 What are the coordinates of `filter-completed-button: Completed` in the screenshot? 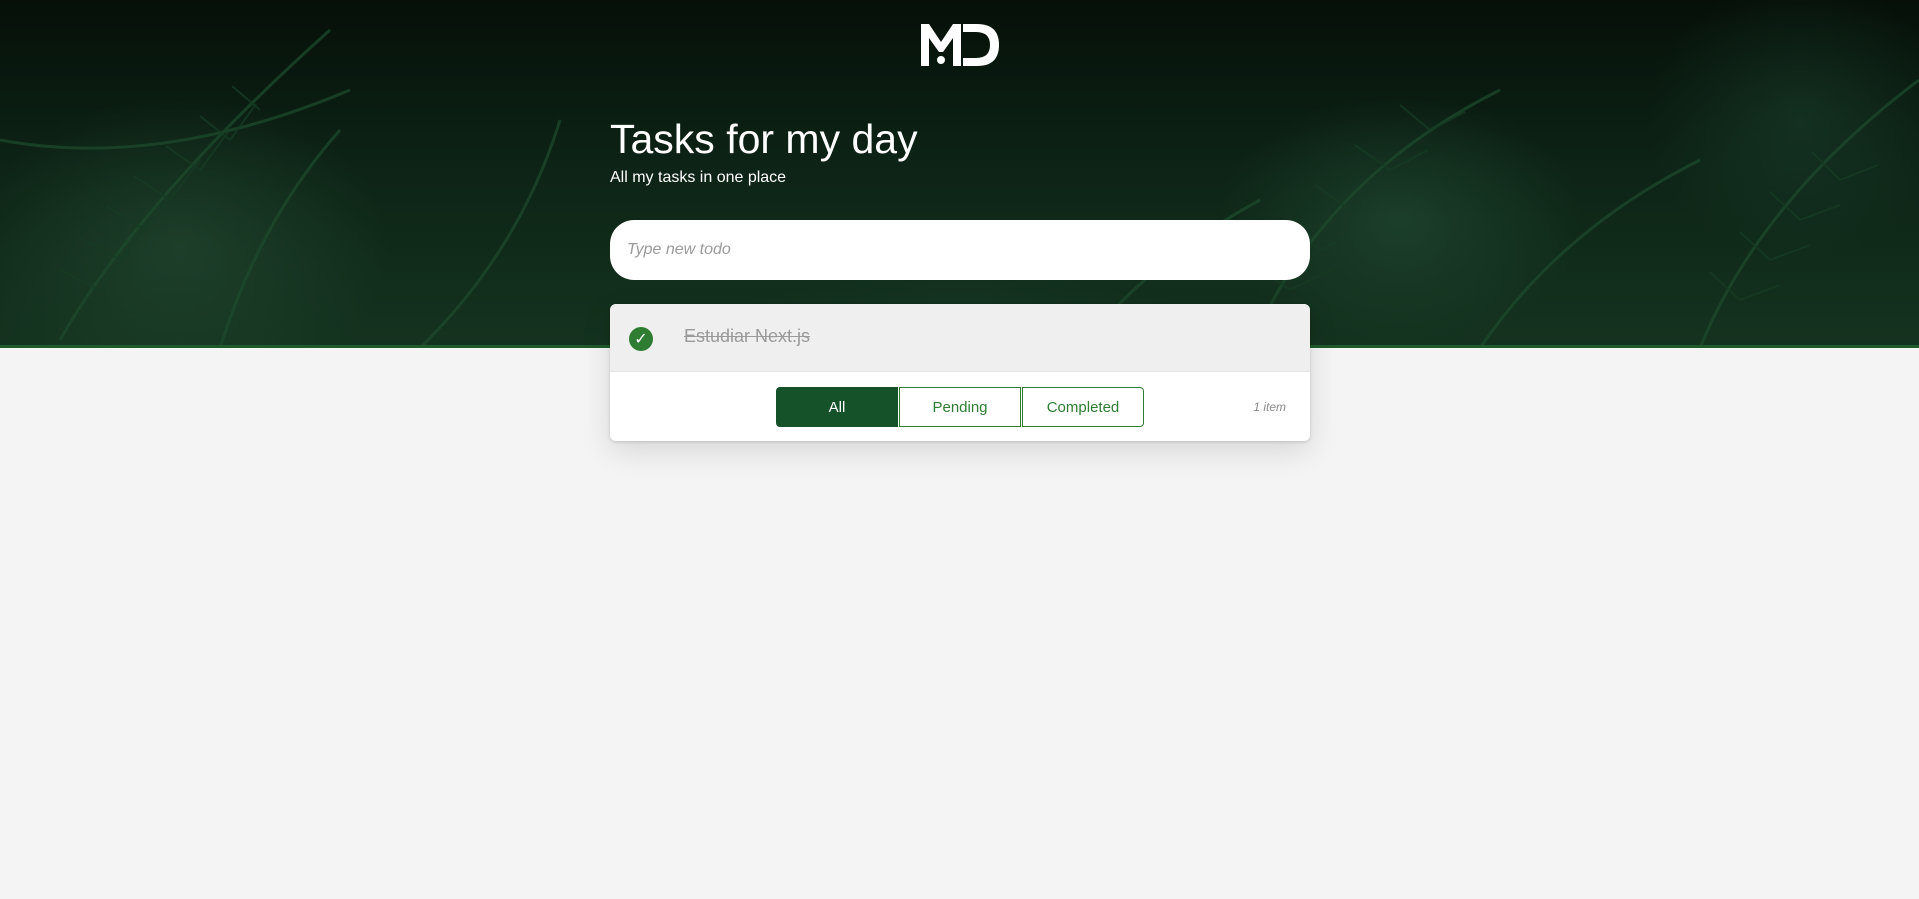 It's located at (1083, 407).